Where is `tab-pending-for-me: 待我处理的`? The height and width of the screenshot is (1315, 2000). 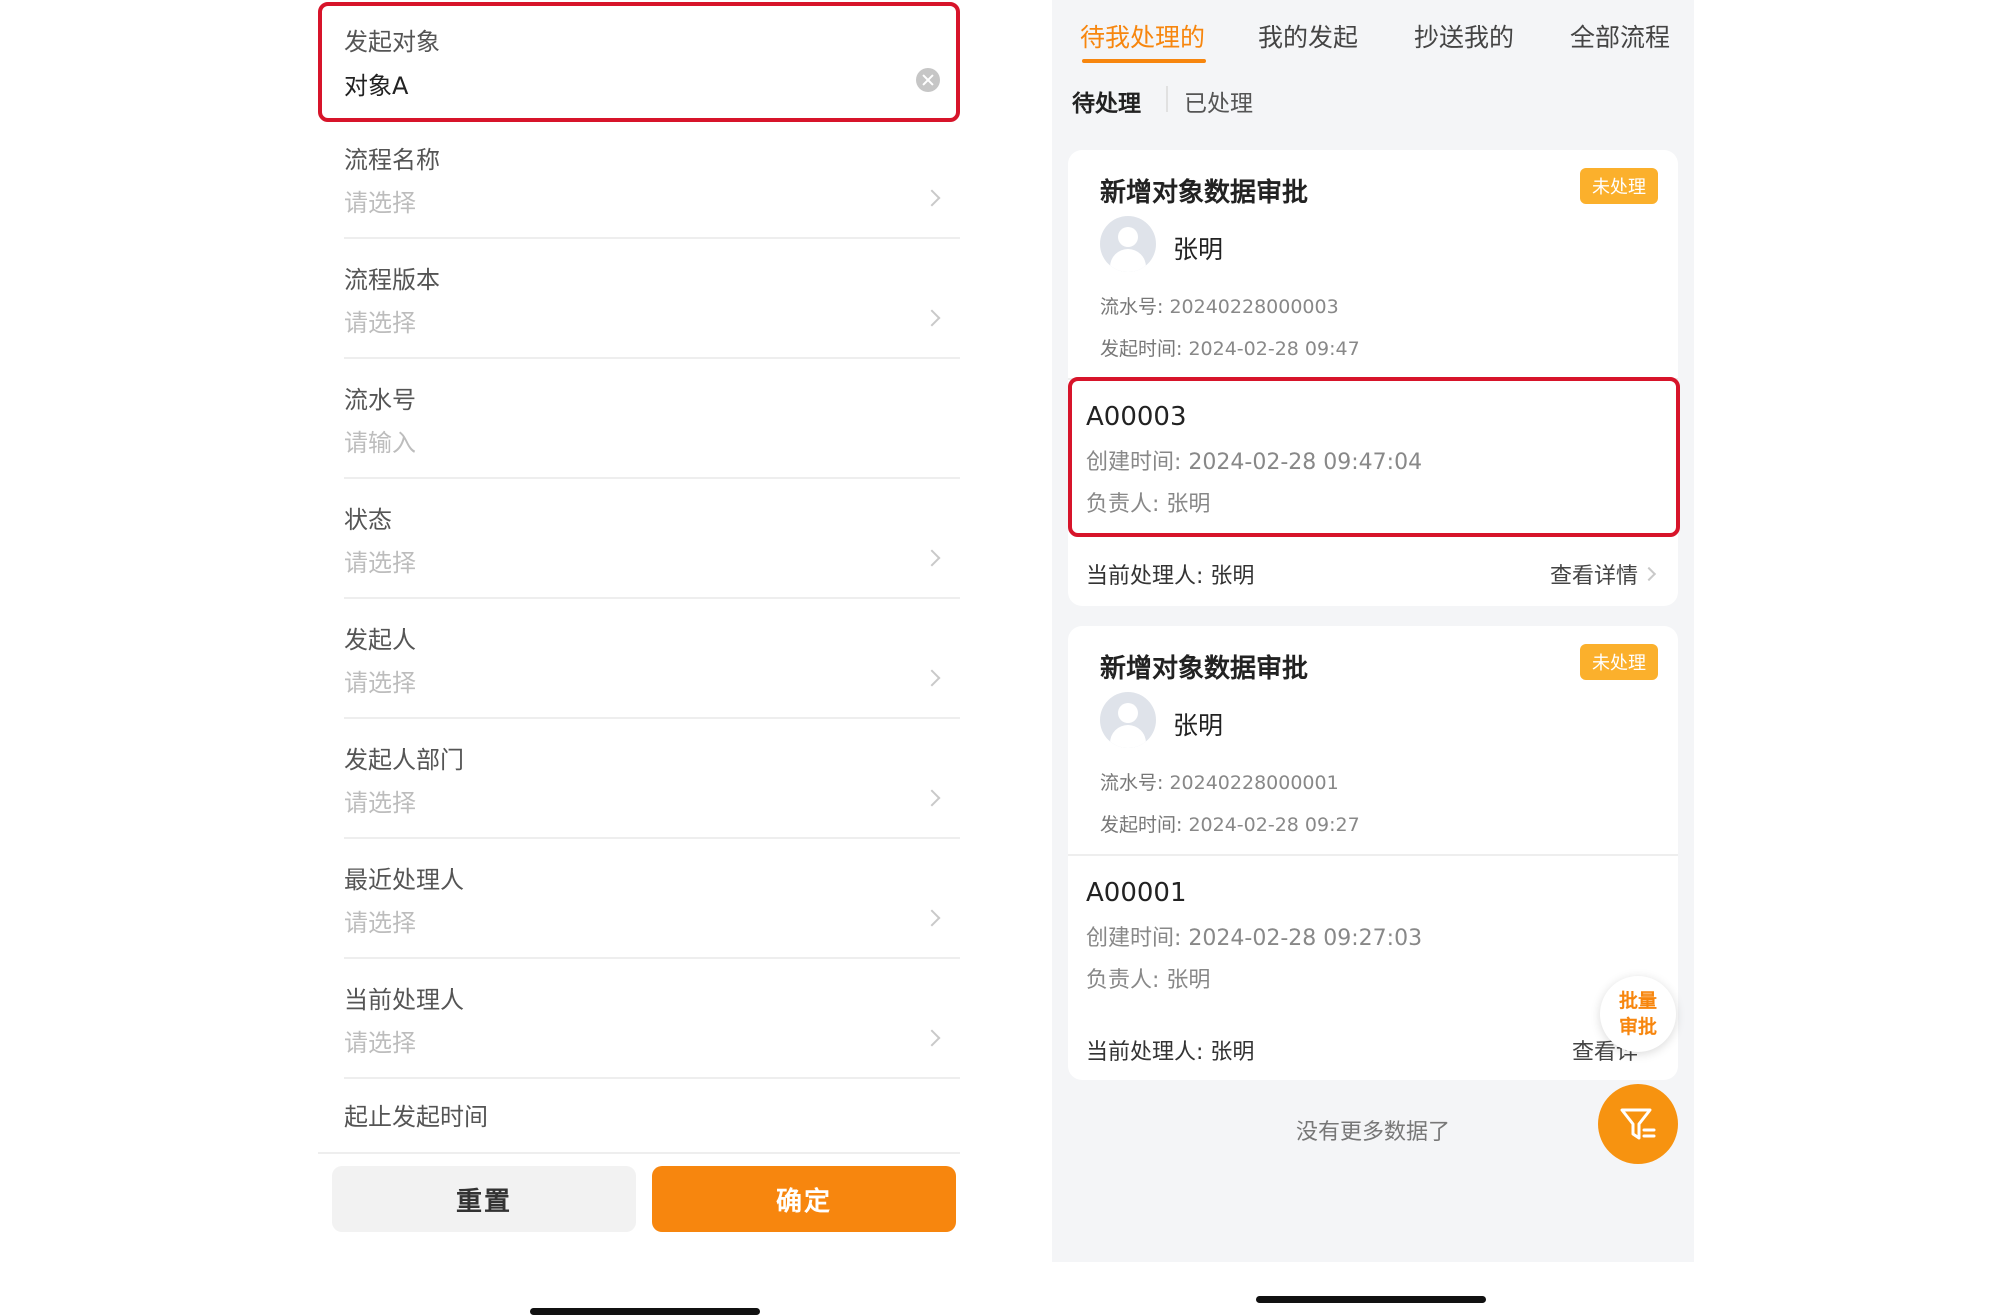
tab-pending-for-me: 待我处理的 is located at coordinates (1142, 36).